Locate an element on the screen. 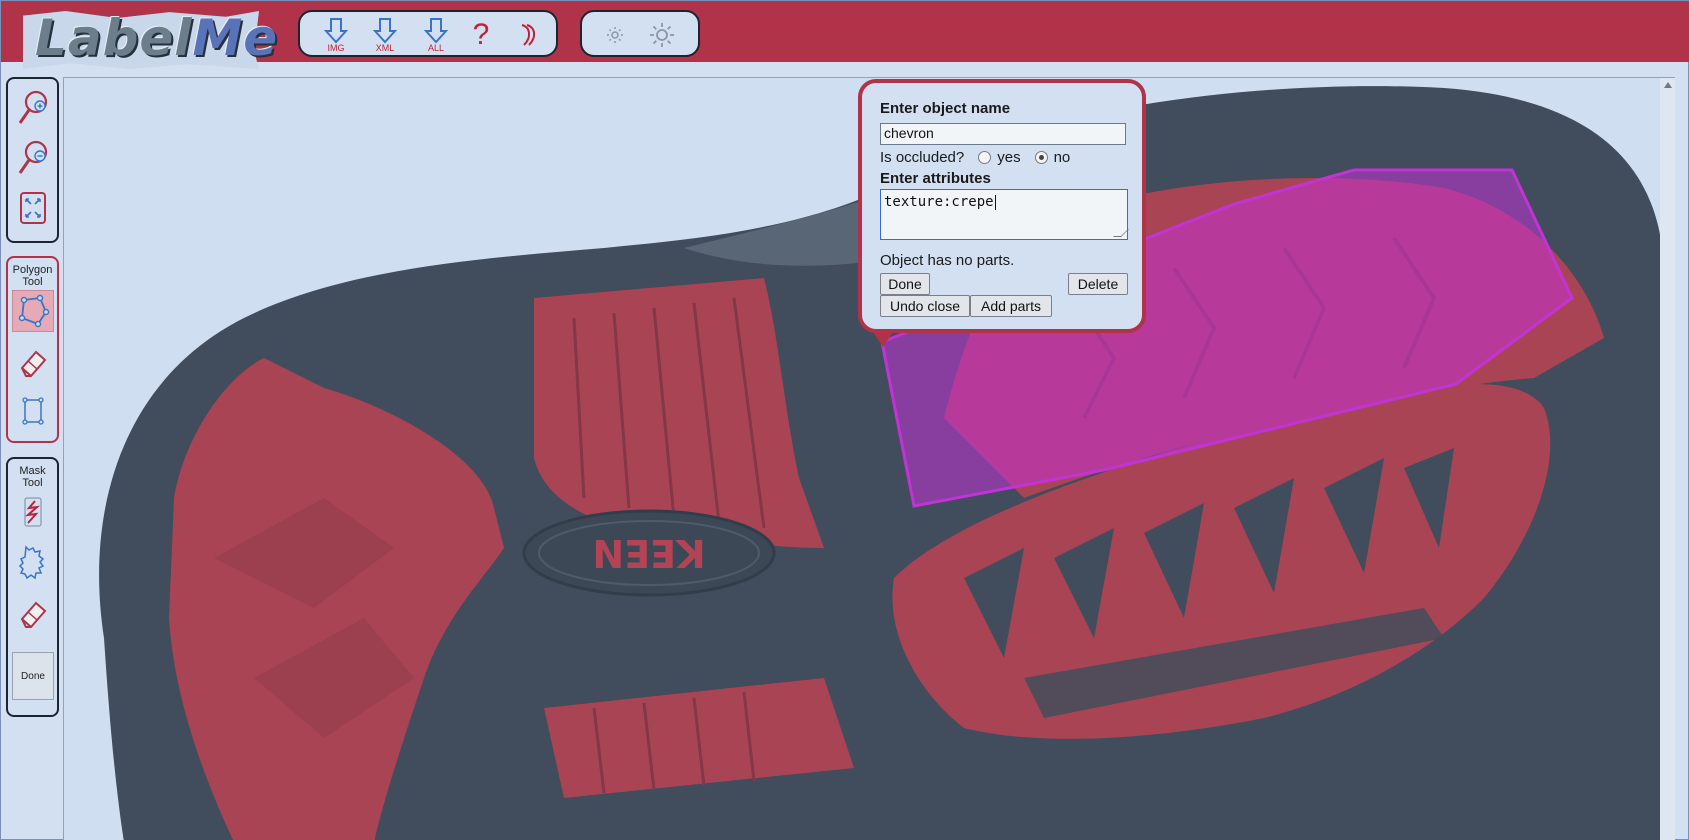  crescent-icon is located at coordinates (528, 35).